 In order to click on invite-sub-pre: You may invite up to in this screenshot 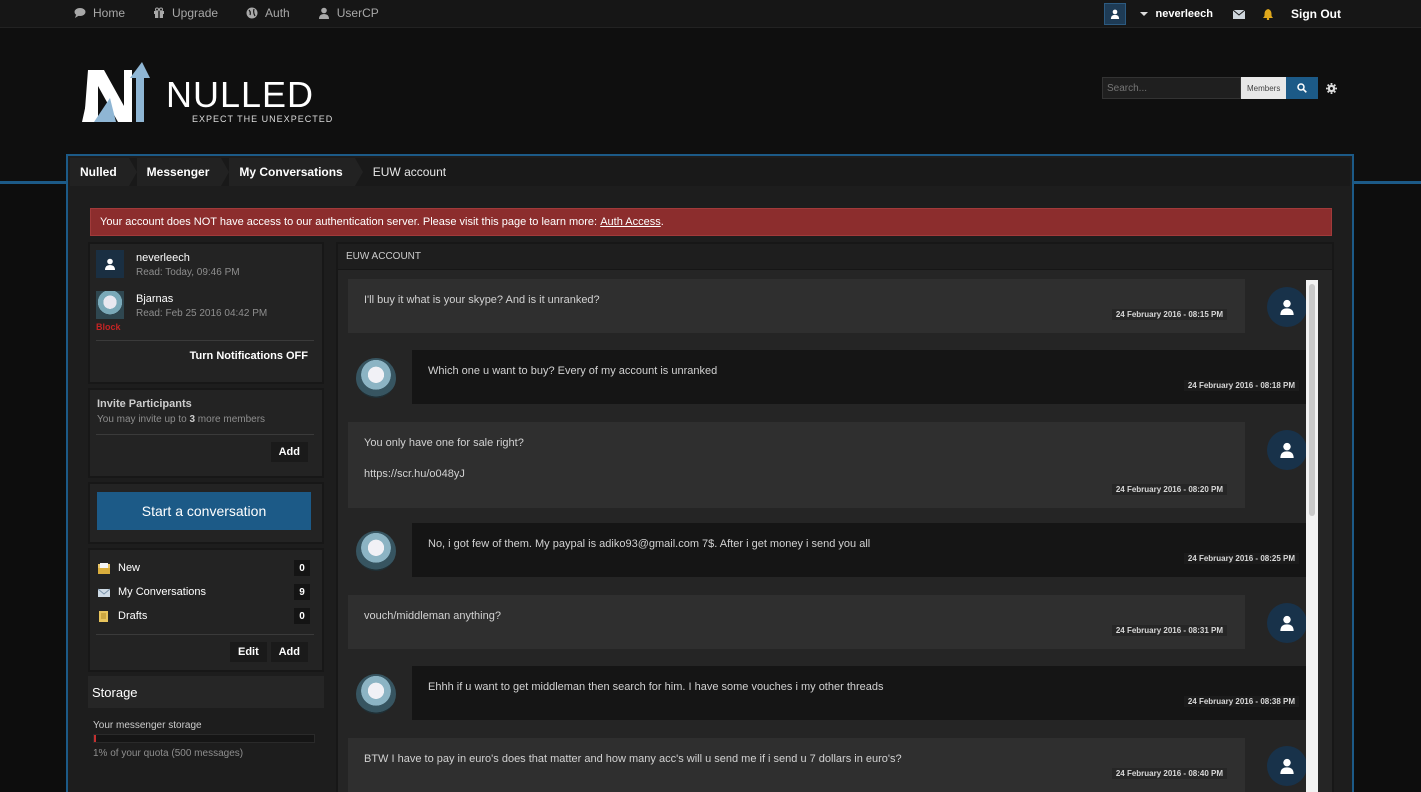, I will do `click(143, 419)`.